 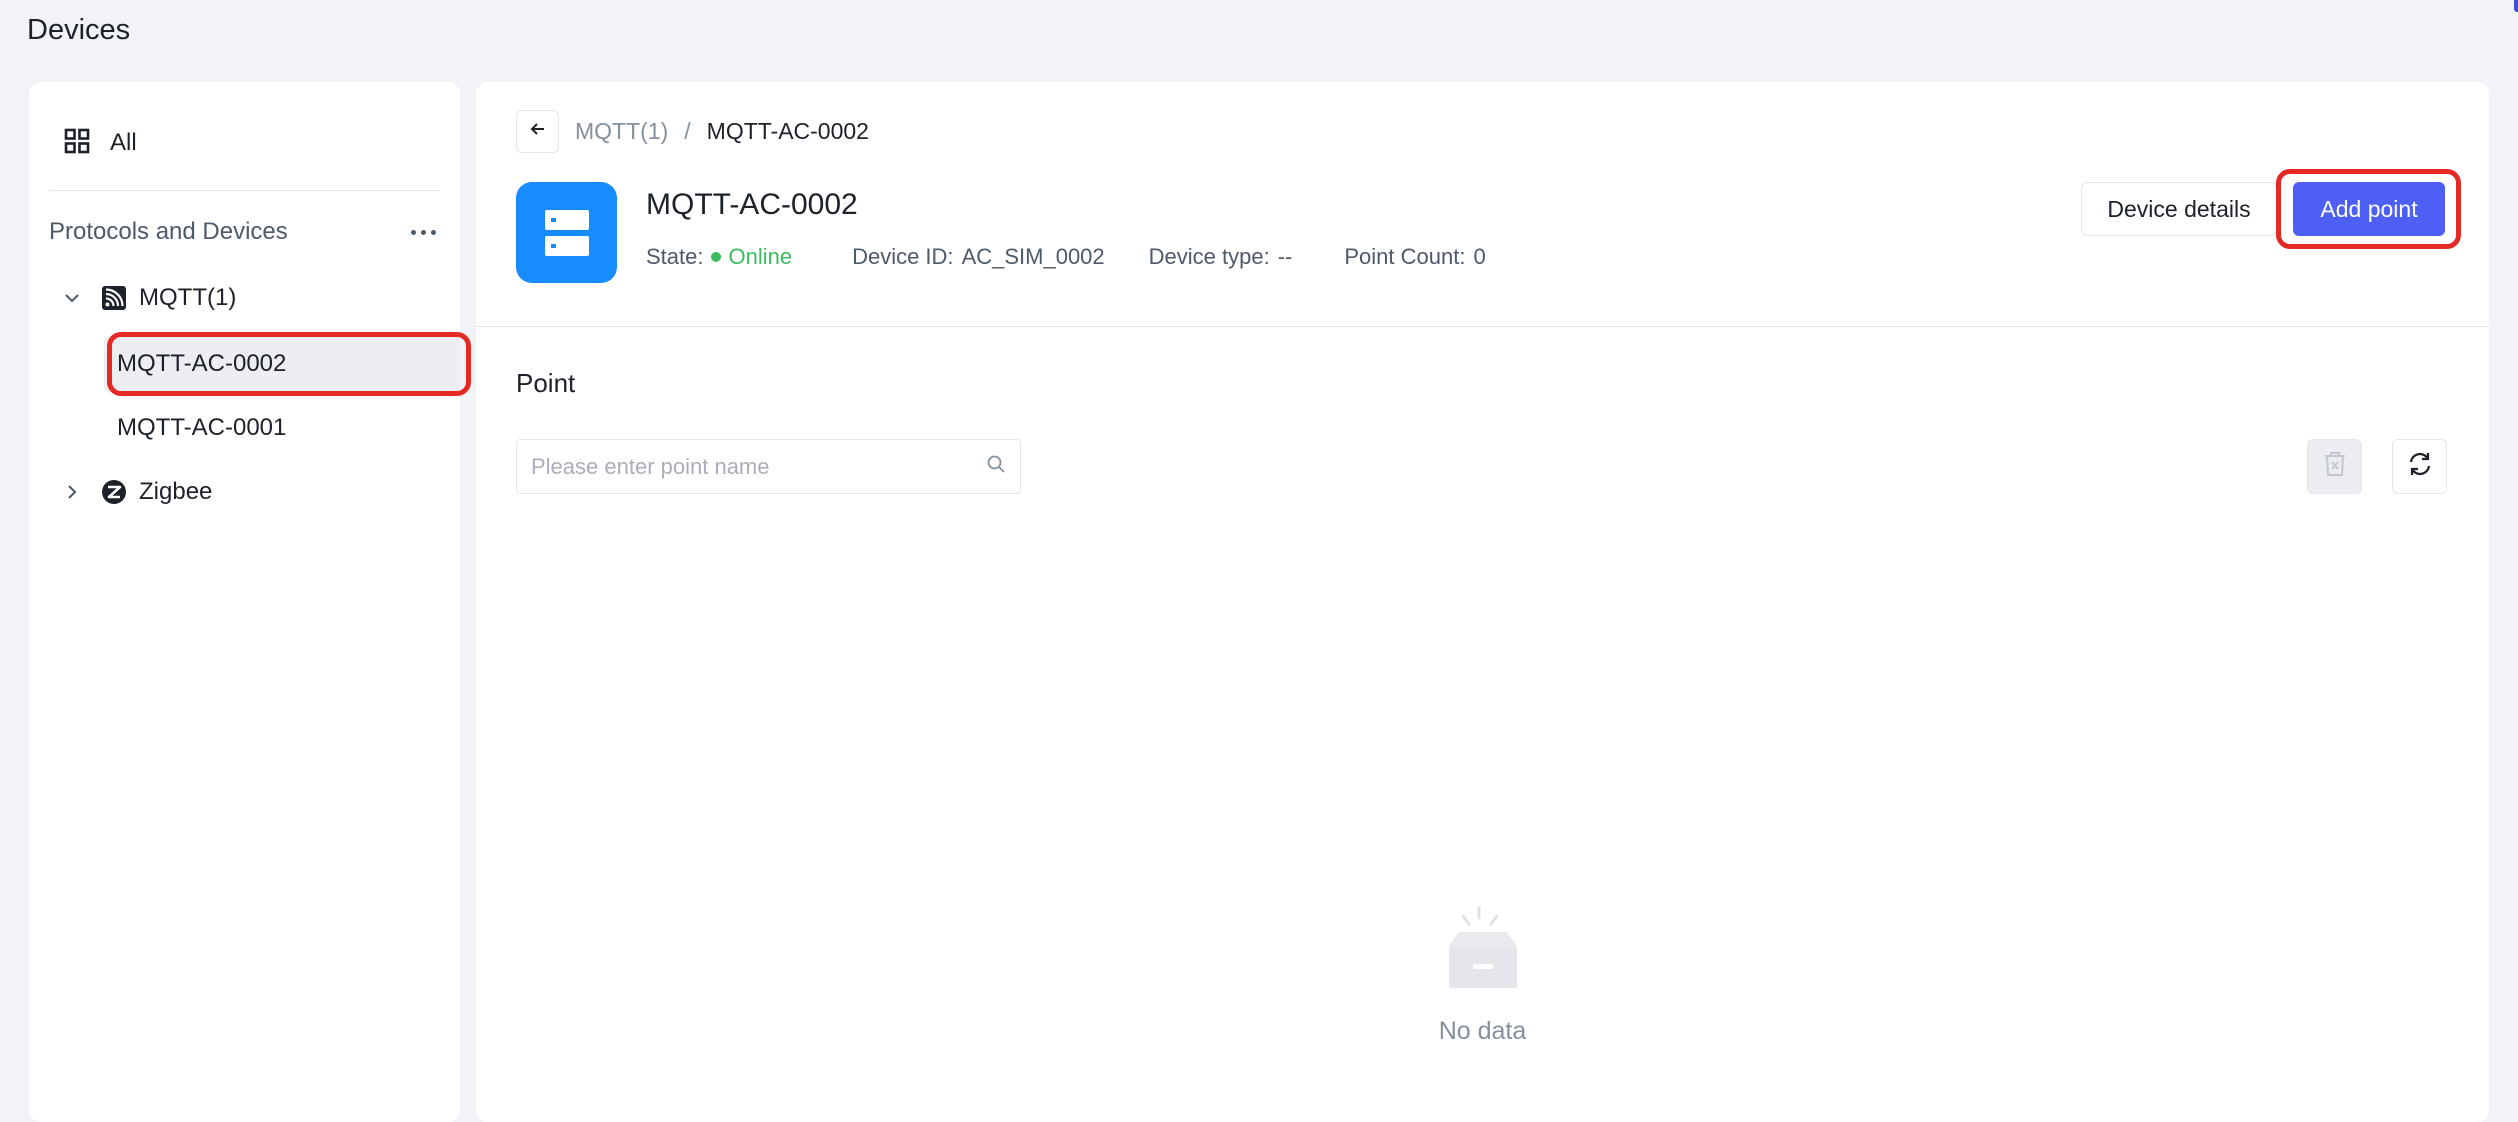 I want to click on device-id-value: AC_SIM_0002, so click(x=1033, y=256).